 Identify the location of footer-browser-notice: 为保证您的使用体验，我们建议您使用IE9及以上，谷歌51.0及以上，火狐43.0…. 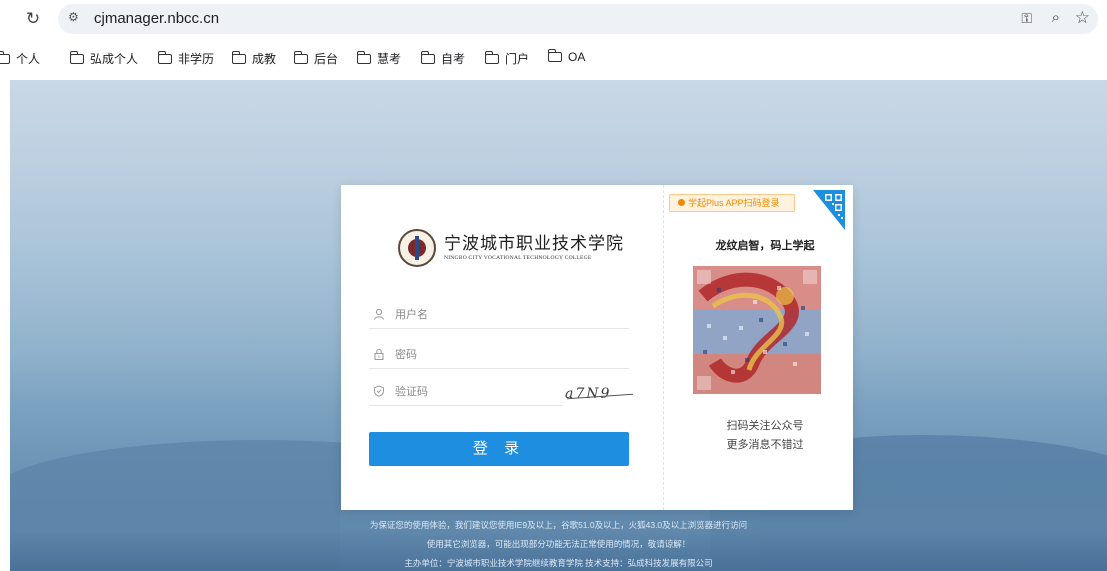
(558, 525).